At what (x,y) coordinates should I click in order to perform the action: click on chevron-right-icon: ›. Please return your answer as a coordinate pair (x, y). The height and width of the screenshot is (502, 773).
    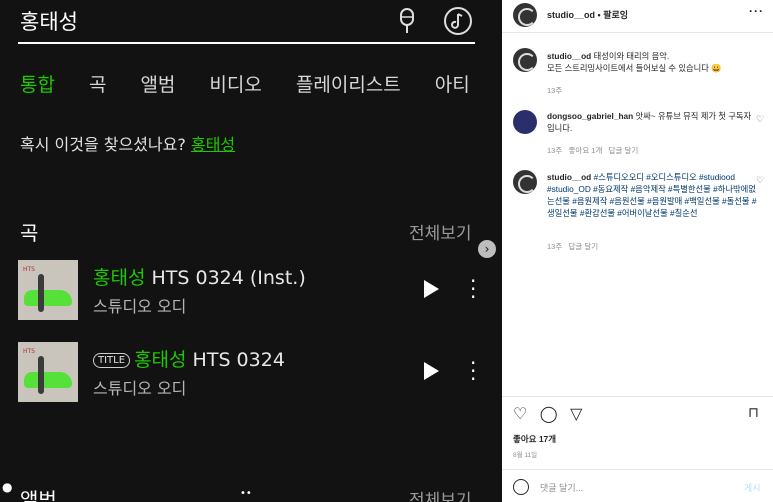
    Looking at the image, I should click on (487, 249).